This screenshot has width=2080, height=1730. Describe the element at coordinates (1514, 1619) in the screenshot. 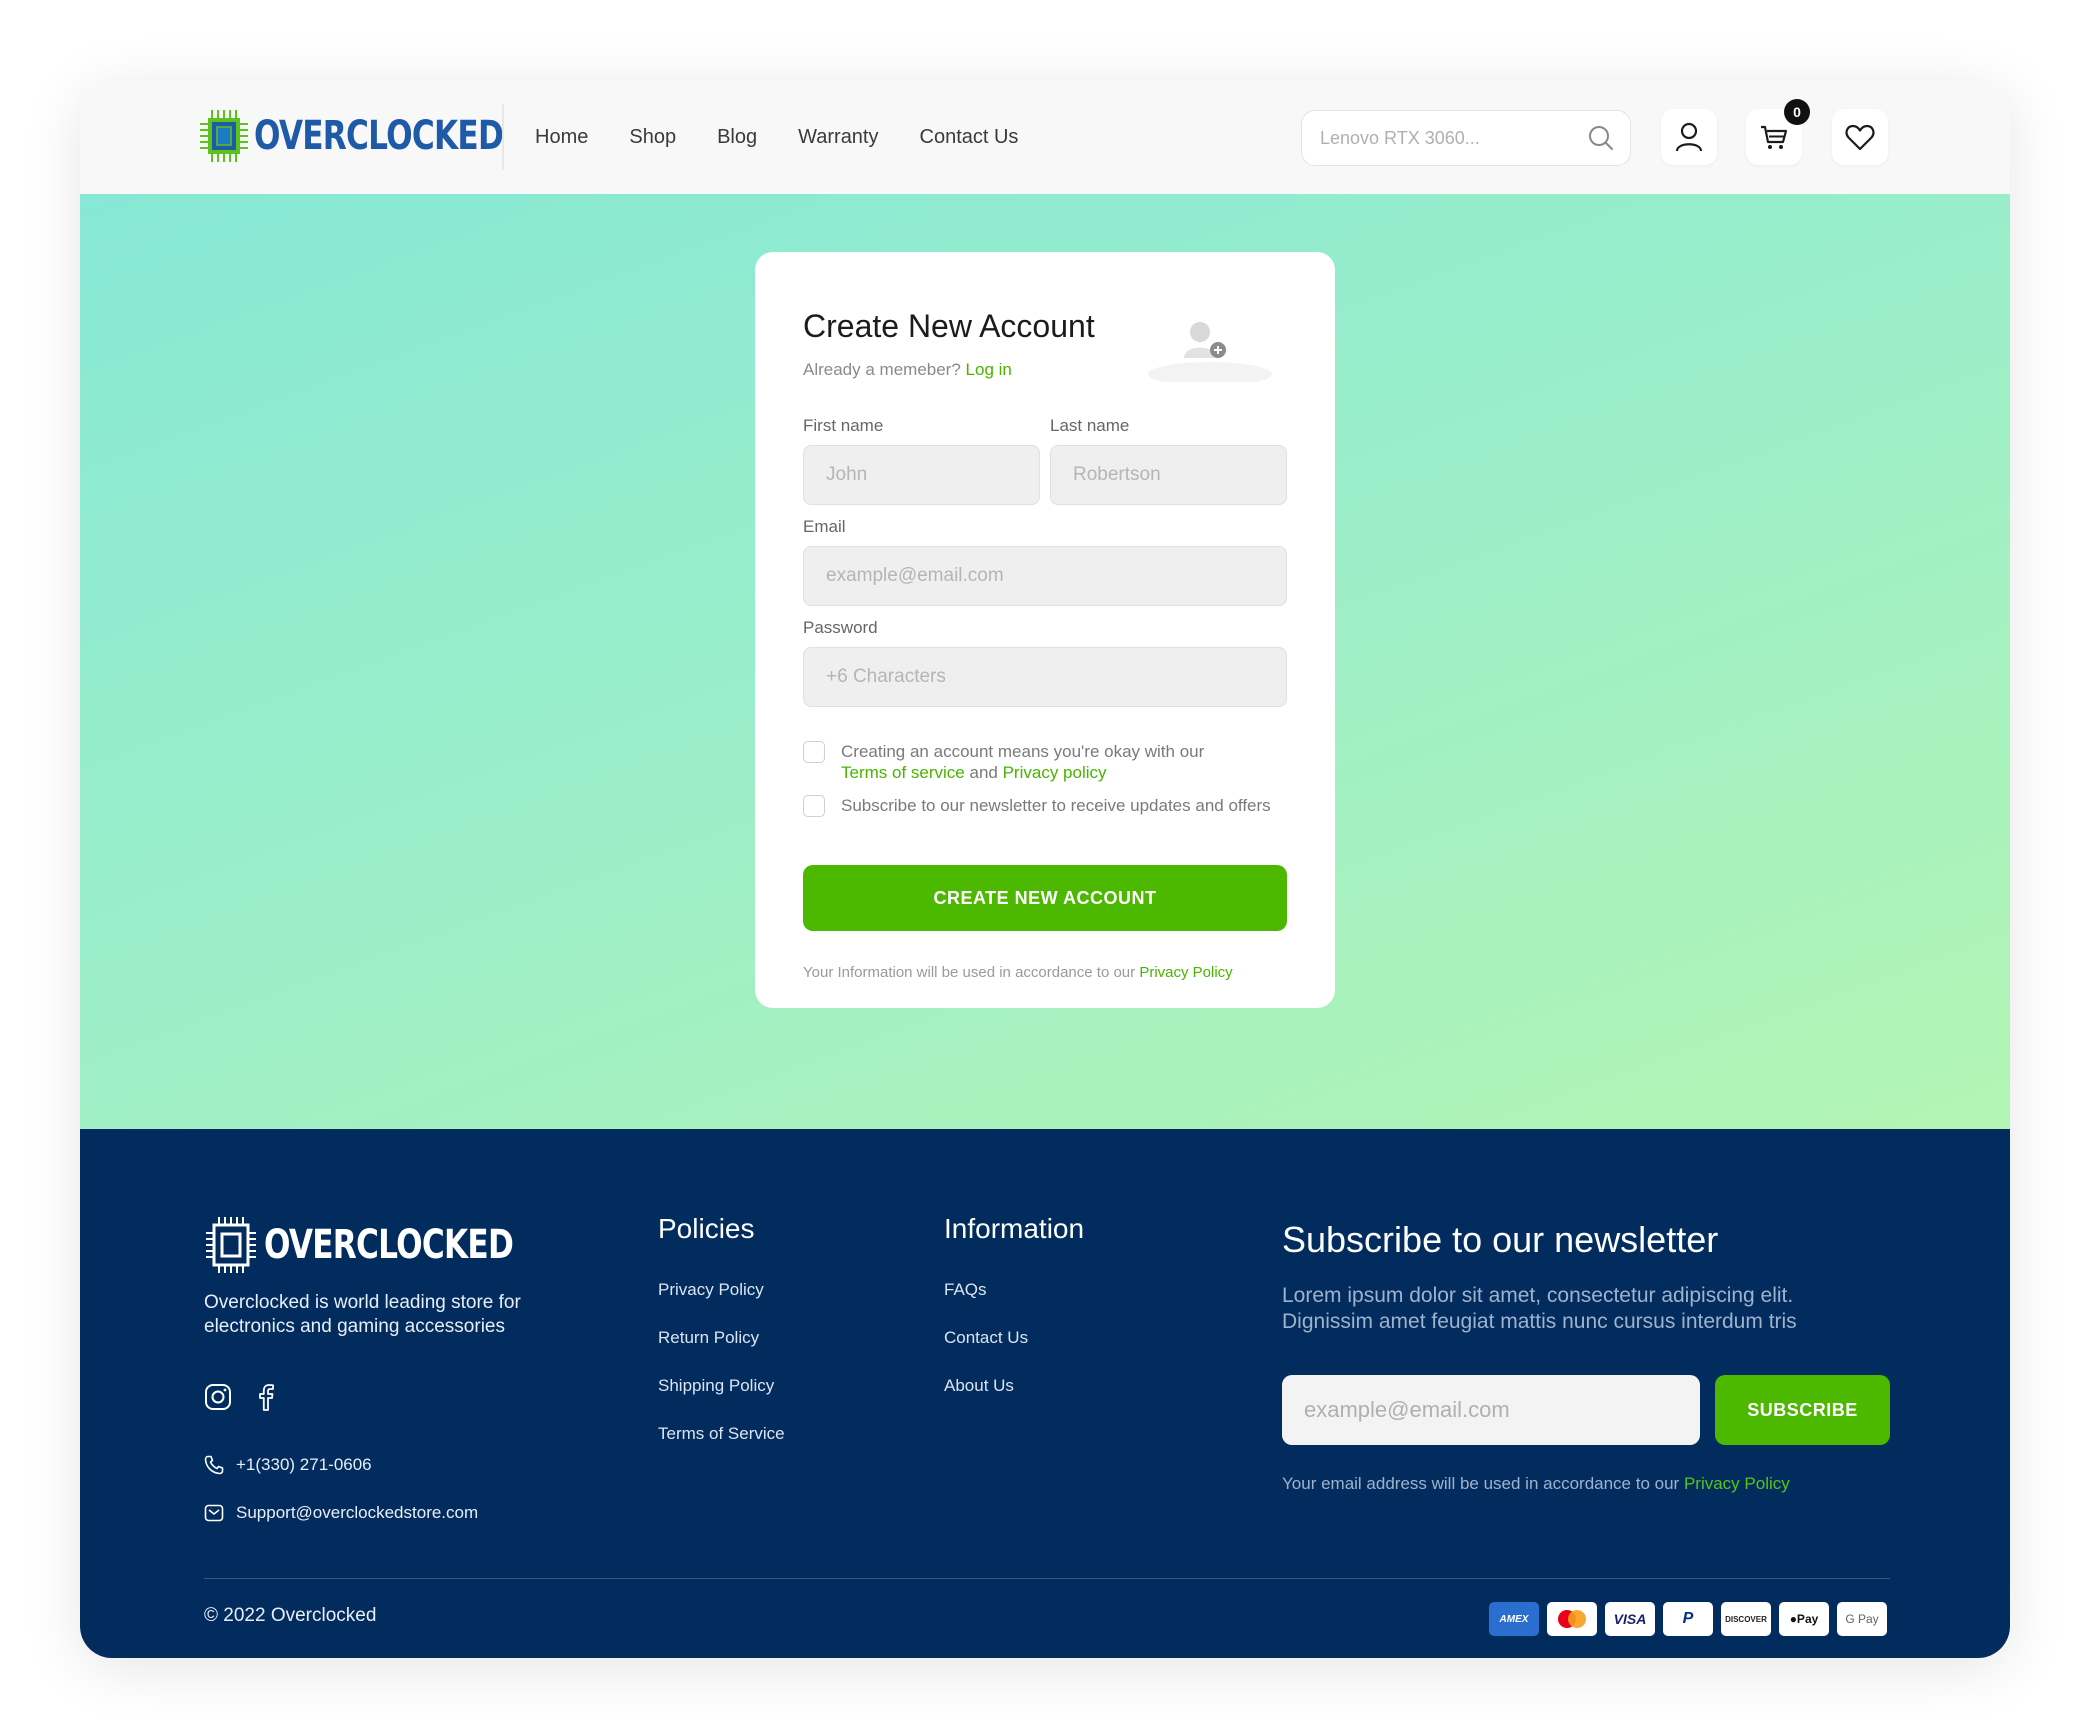

I see `amex-icon: AMEX` at that location.